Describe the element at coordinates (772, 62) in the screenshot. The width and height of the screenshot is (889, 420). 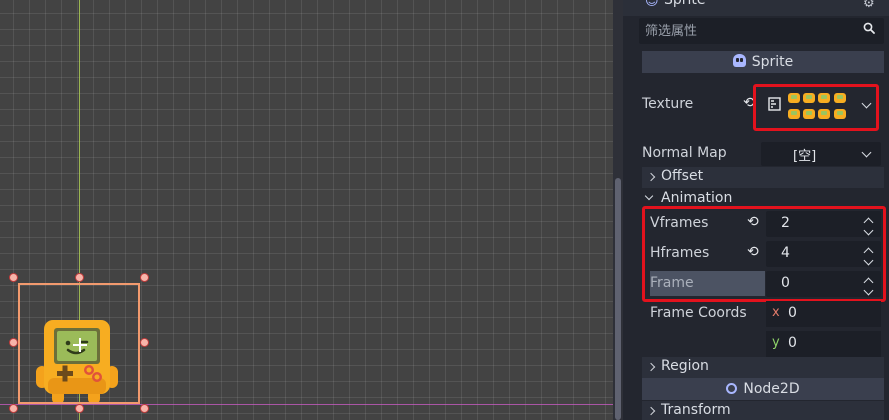
I see `class-header-label: Sprite` at that location.